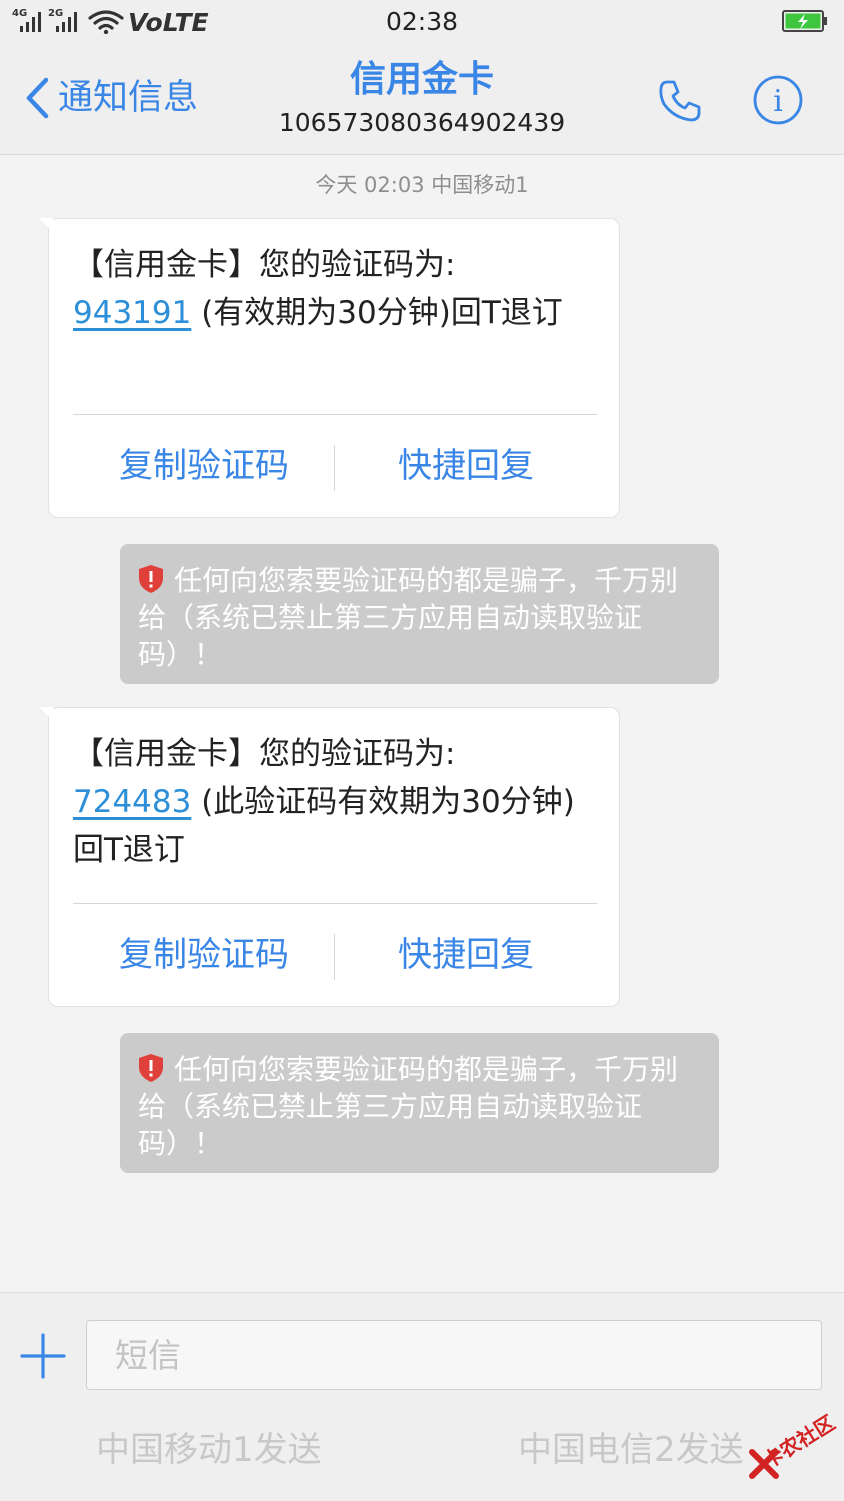 This screenshot has height=1501, width=844. Describe the element at coordinates (421, 79) in the screenshot. I see `contact-name: 信用金卡` at that location.